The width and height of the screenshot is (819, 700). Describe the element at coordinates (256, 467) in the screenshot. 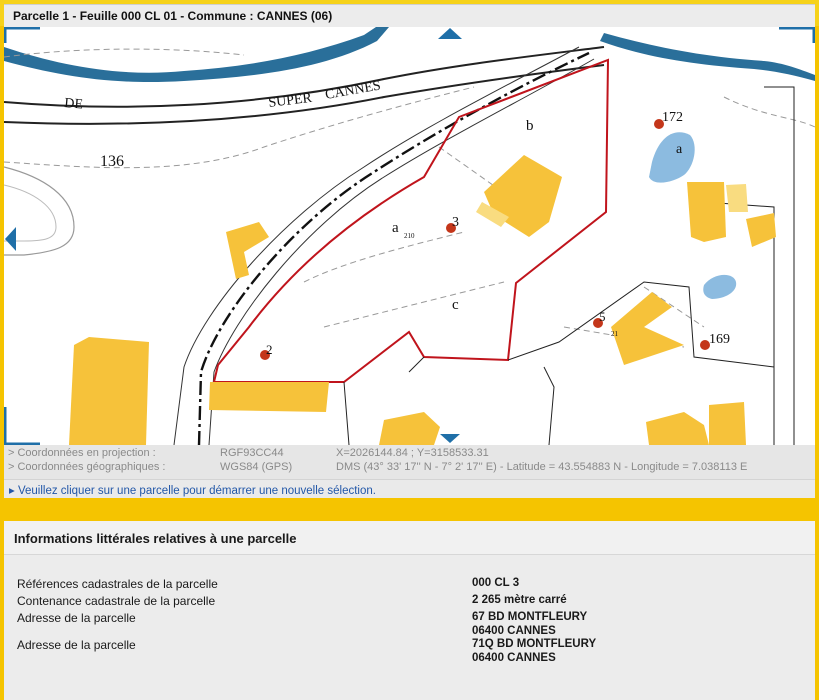

I see `geo-system: WGS84 (GPS)` at that location.